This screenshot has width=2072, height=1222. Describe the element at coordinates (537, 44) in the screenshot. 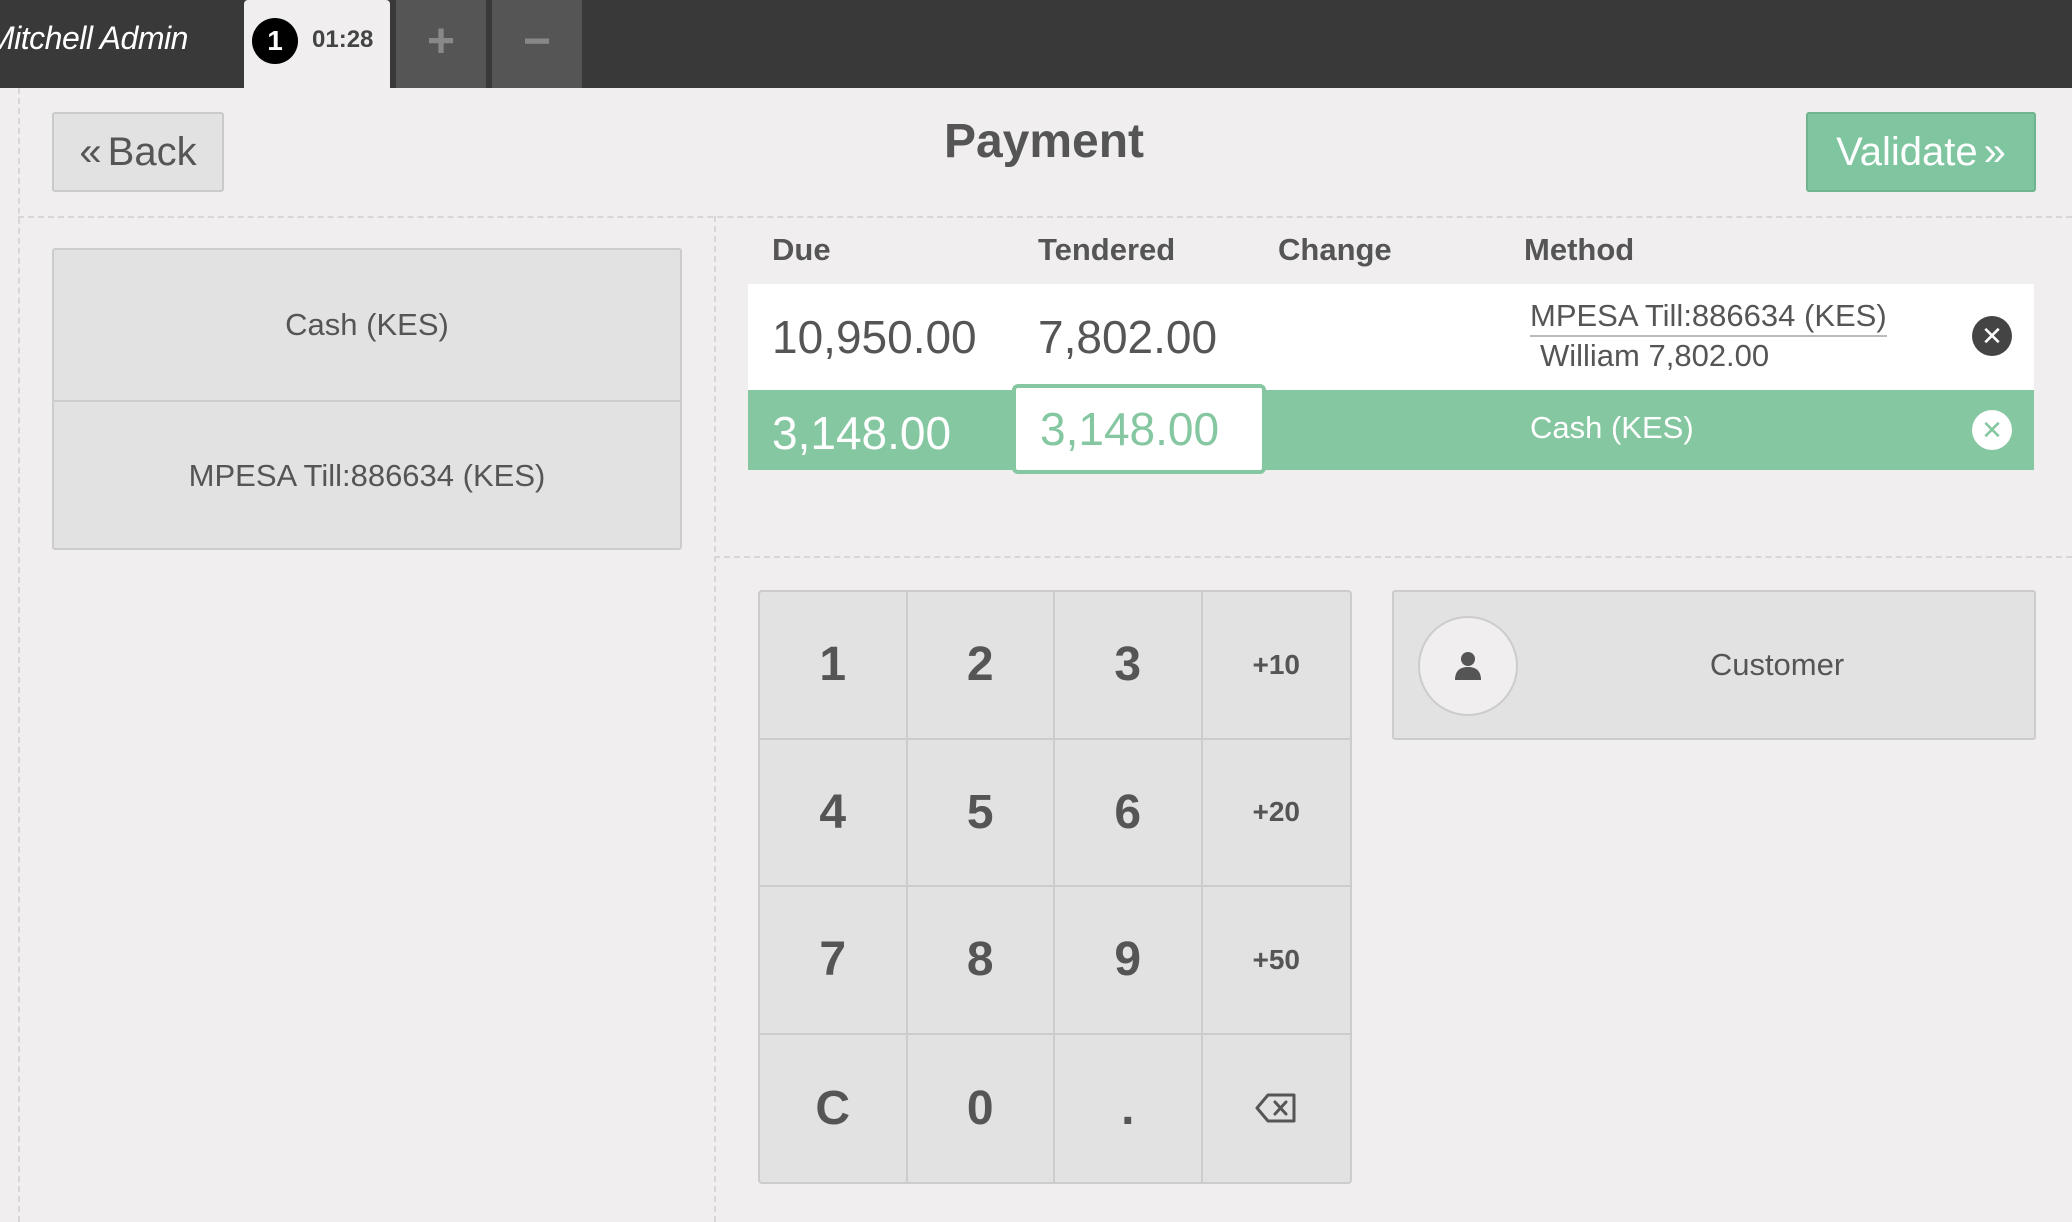

I see `remove-order-button: −` at that location.